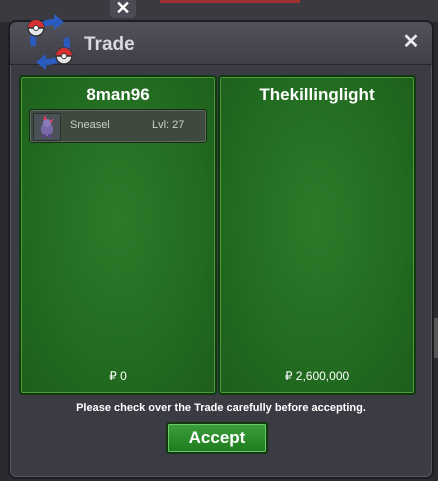 The width and height of the screenshot is (438, 481). What do you see at coordinates (217, 438) in the screenshot?
I see `accept-button: Accept` at bounding box center [217, 438].